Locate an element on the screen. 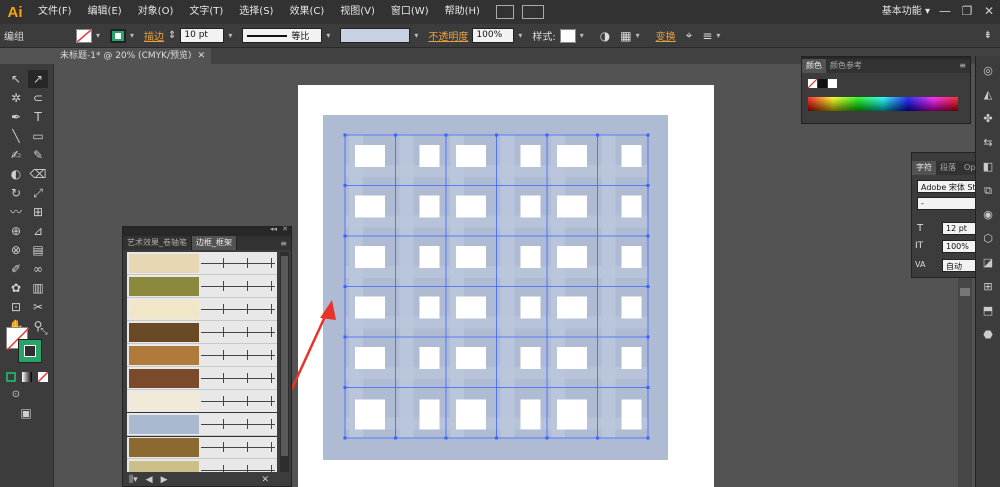  swap-fill-stroke-icon: ⤡ is located at coordinates (44, 332).